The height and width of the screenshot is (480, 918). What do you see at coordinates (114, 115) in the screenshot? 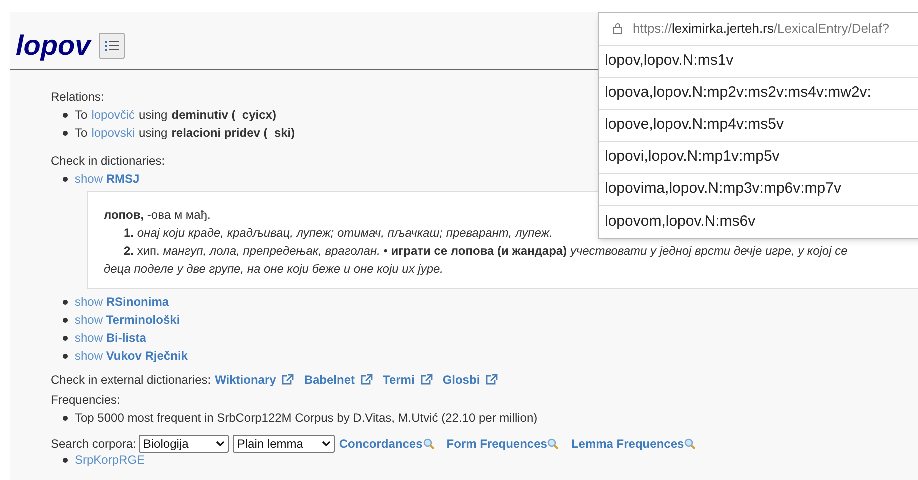
I see `relation-link: lopovčić` at bounding box center [114, 115].